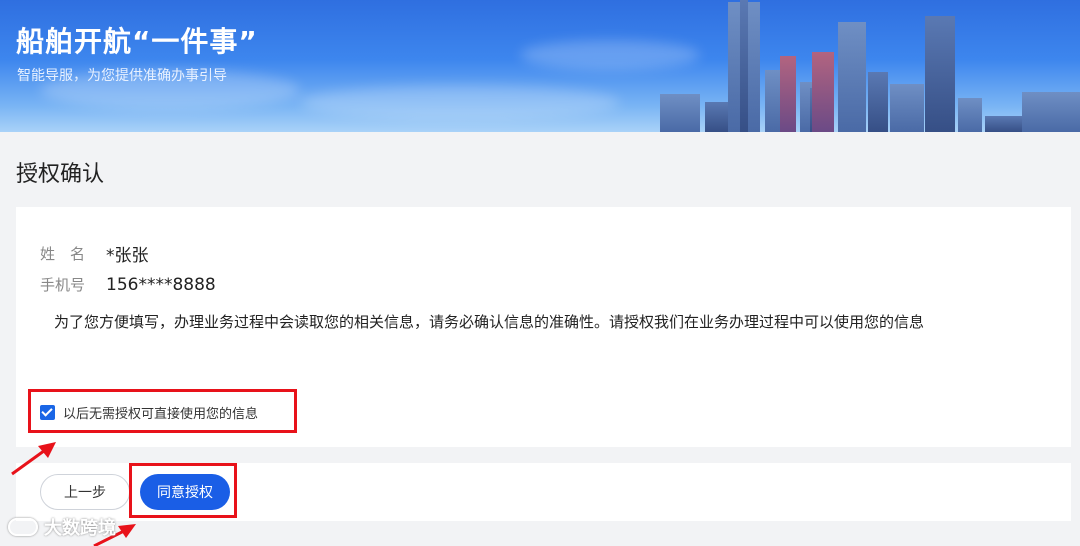 The width and height of the screenshot is (1080, 546). I want to click on red-arrow-icon, so click(33, 459).